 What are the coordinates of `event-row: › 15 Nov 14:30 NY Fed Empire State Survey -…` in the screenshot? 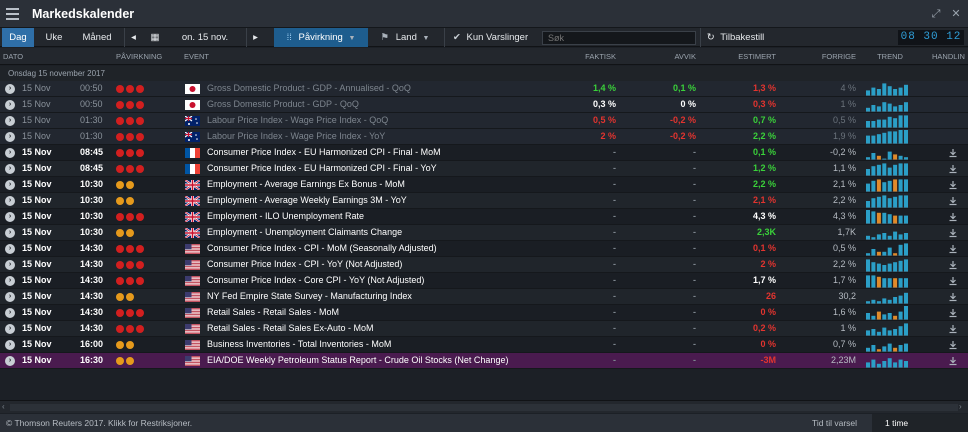 It's located at (484, 297).